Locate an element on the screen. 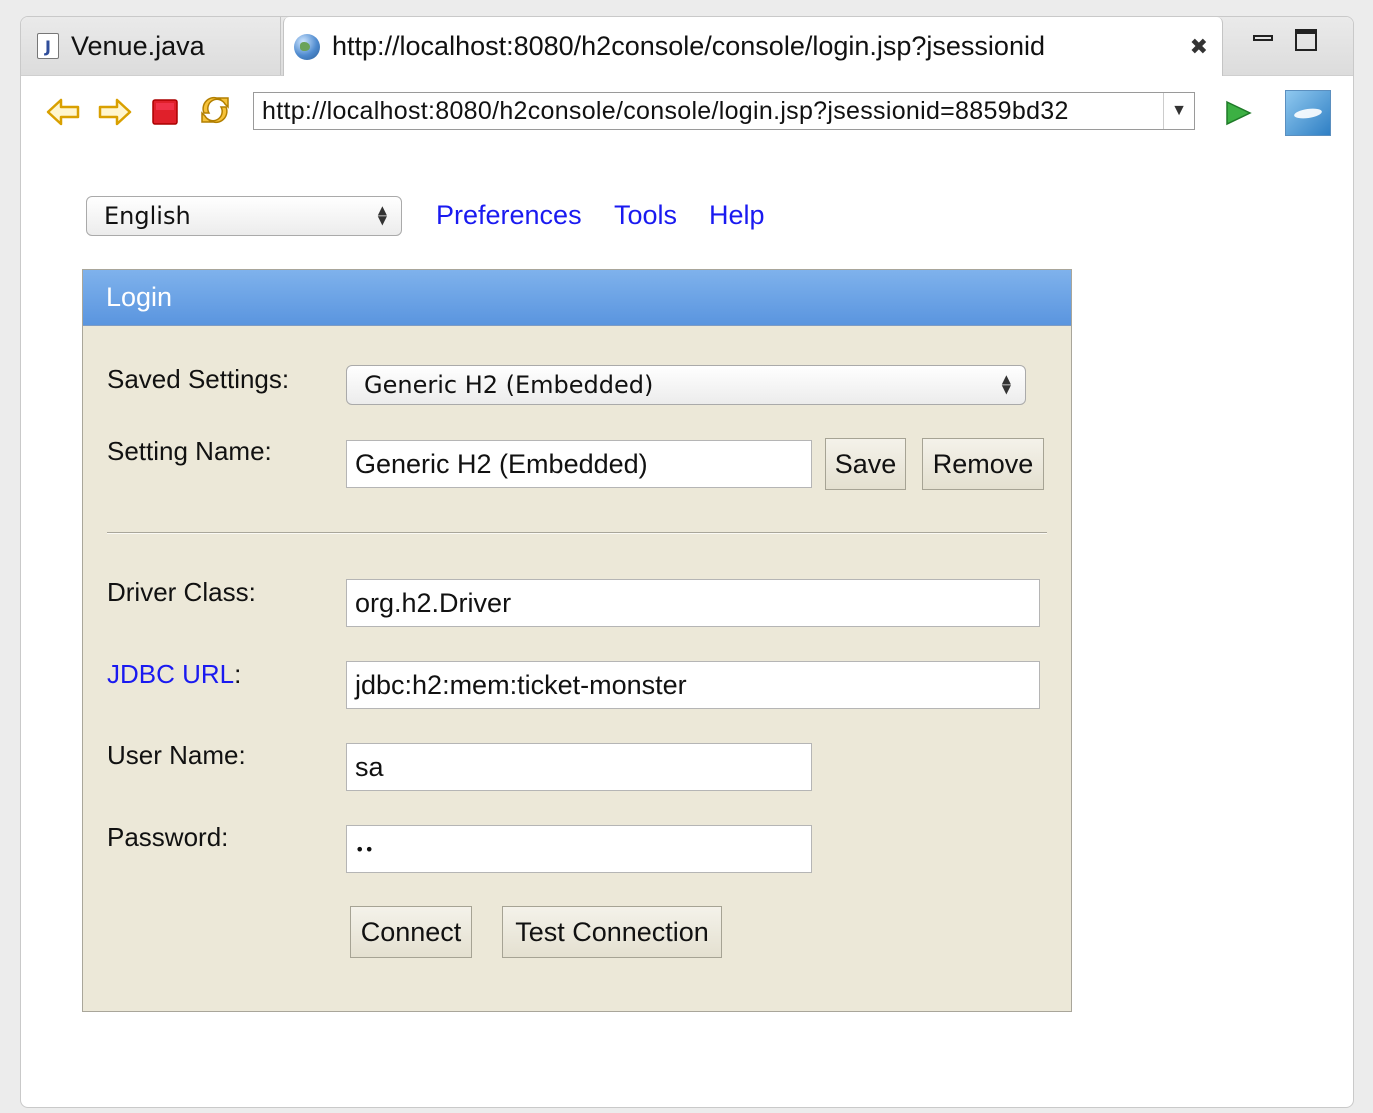 This screenshot has height=1113, width=1373. saved-settings-label: Saved Settings: is located at coordinates (198, 379).